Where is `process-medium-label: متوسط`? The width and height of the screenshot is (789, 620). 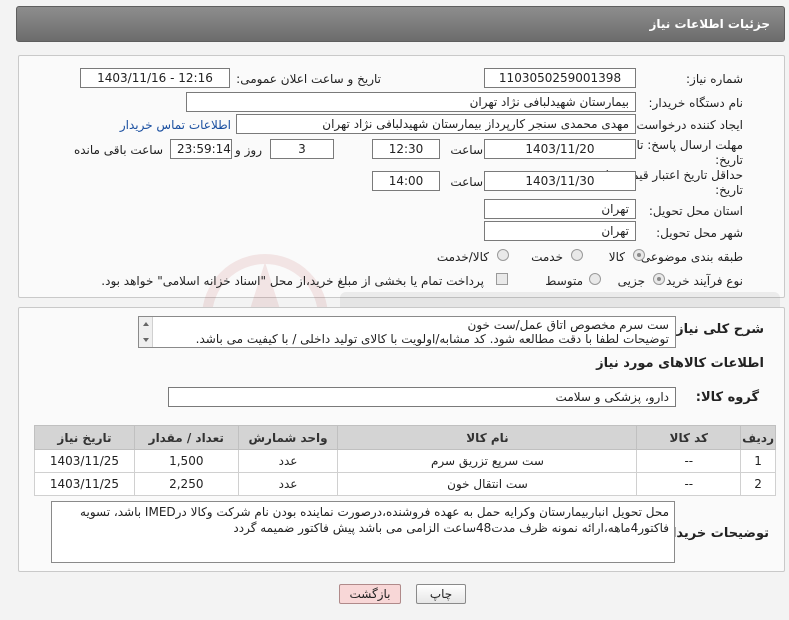 process-medium-label: متوسط is located at coordinates (564, 281).